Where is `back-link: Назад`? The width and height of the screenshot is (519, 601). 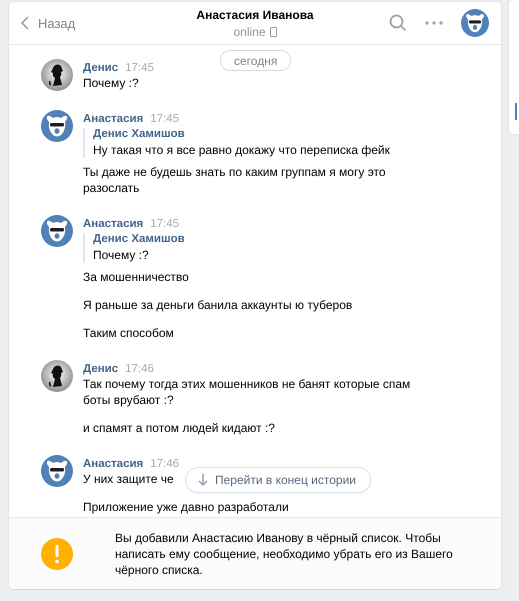
back-link: Назад is located at coordinates (96, 23).